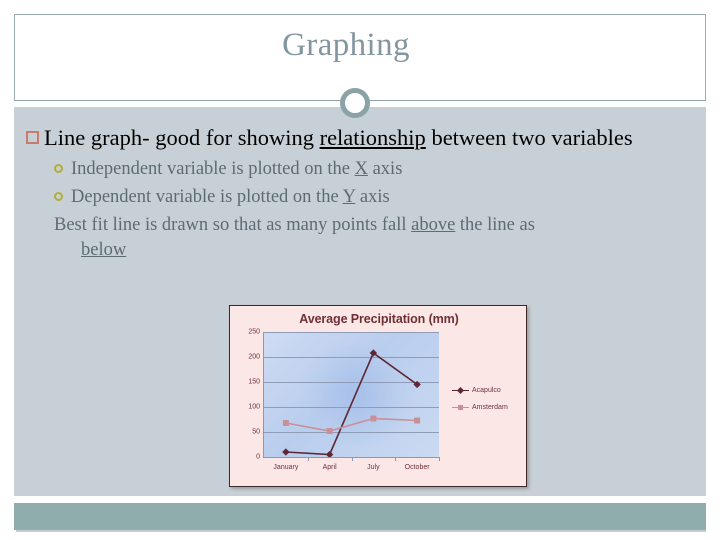 The height and width of the screenshot is (540, 720). What do you see at coordinates (207, 197) in the screenshot?
I see `sub-bullet-2-text-before: Dependent variable is plotted on the` at bounding box center [207, 197].